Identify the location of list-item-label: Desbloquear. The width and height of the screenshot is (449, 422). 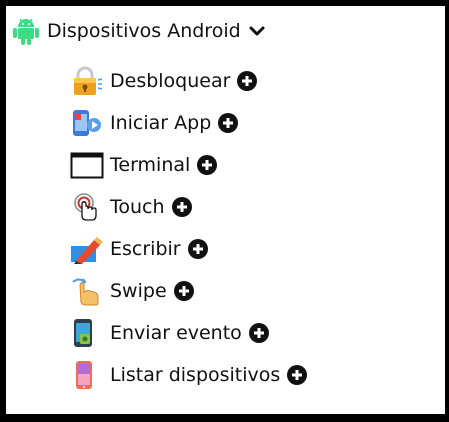
(170, 81).